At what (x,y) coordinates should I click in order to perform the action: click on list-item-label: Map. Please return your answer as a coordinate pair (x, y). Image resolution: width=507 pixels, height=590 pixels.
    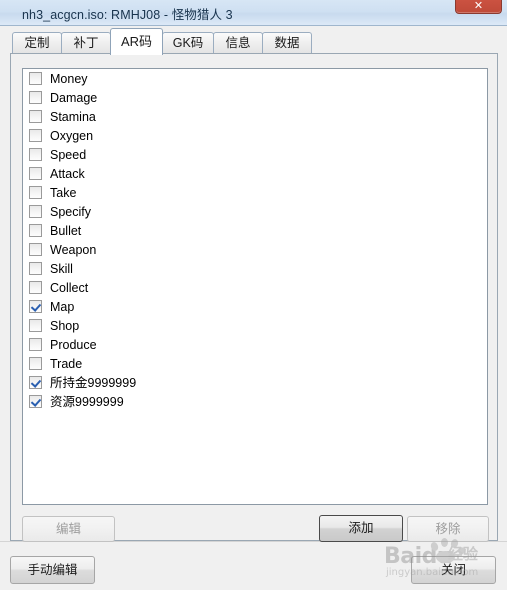
    Looking at the image, I should click on (62, 306).